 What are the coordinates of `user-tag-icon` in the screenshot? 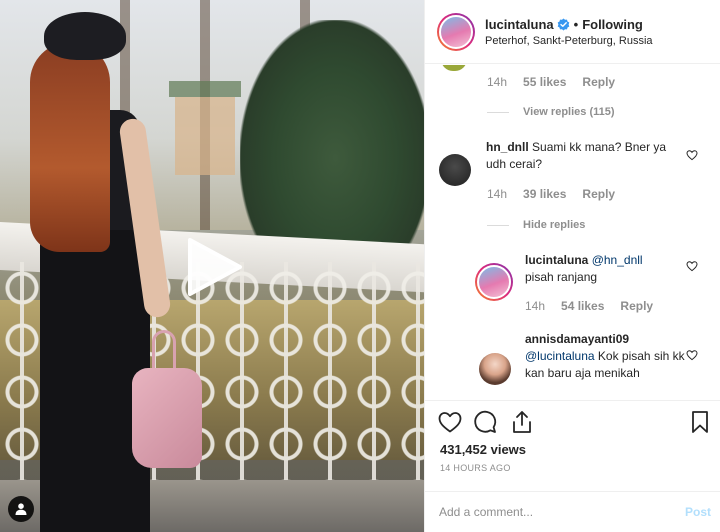 It's located at (21, 509).